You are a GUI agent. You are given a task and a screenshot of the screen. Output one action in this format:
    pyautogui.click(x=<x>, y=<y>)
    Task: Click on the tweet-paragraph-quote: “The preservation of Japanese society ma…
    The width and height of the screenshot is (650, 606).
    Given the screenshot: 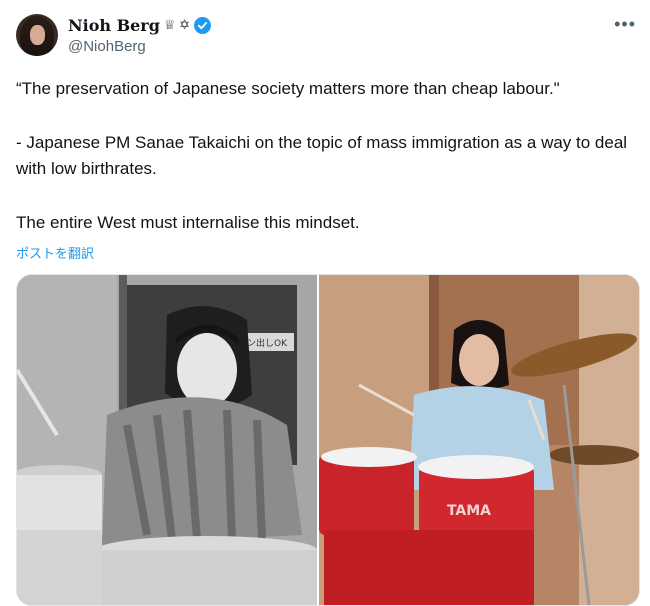 What is the action you would take?
    pyautogui.click(x=288, y=88)
    